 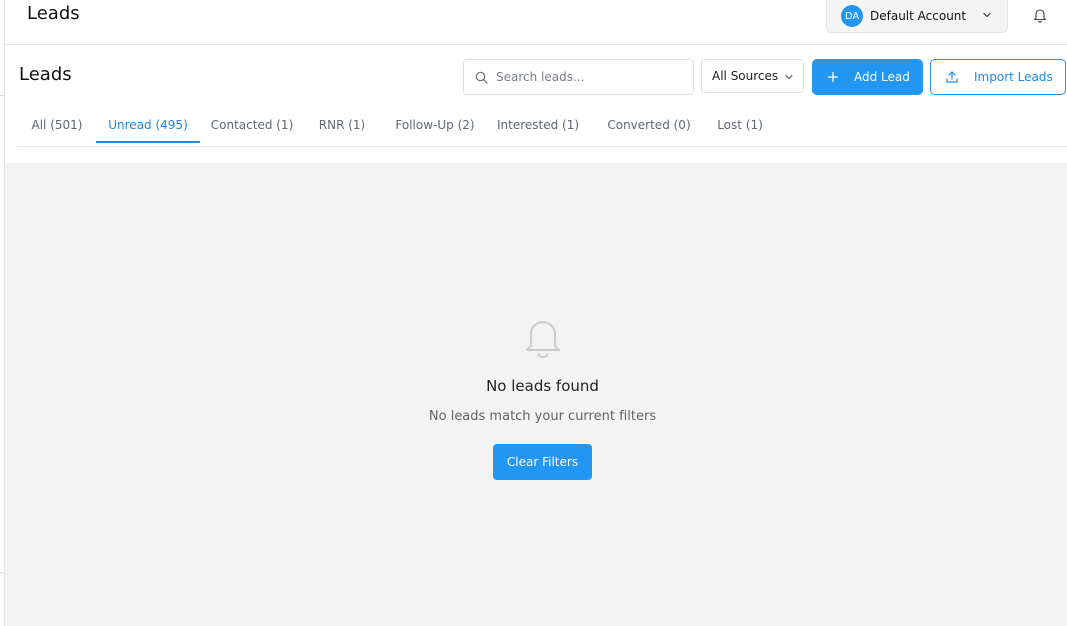 I want to click on notifications-bell-icon, so click(x=1040, y=15).